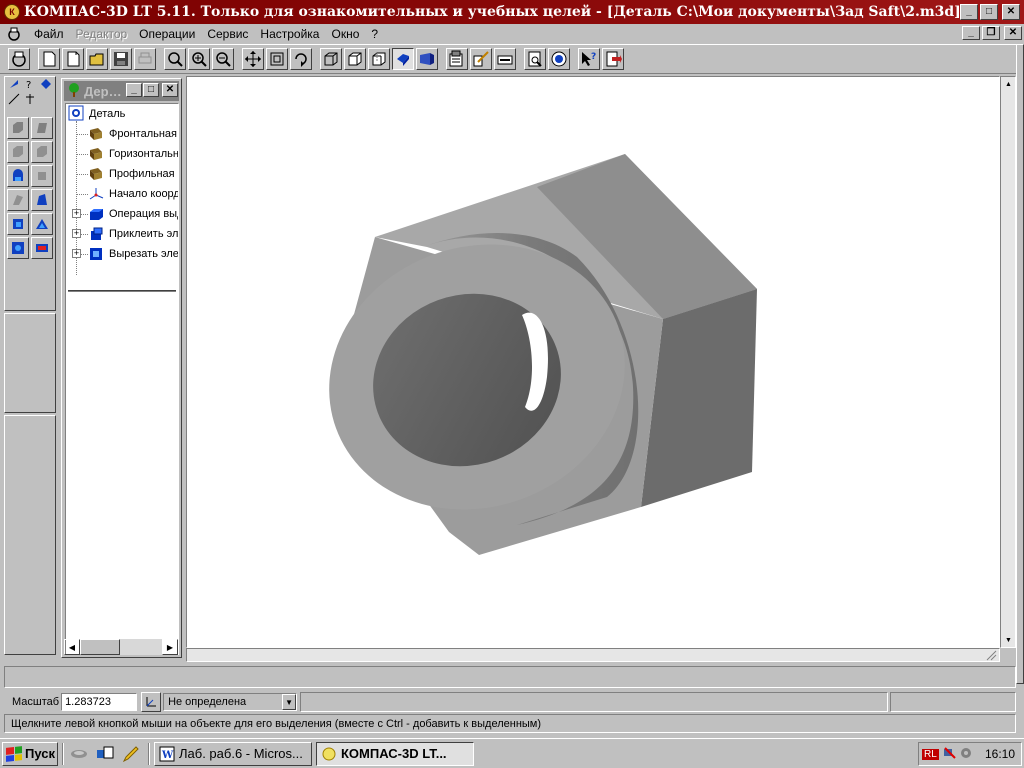  Describe the element at coordinates (1013, 33) in the screenshot. I see `doc-close-button: ✕` at that location.